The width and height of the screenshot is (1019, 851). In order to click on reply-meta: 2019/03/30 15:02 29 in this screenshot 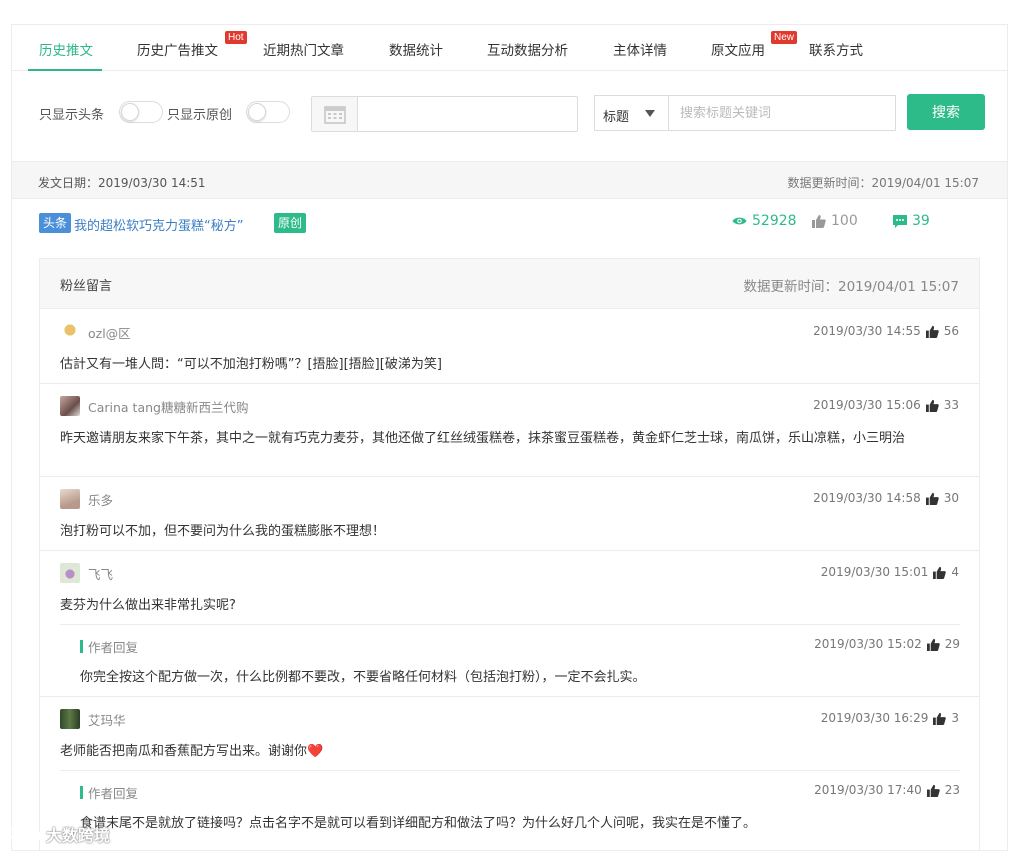, I will do `click(887, 644)`.